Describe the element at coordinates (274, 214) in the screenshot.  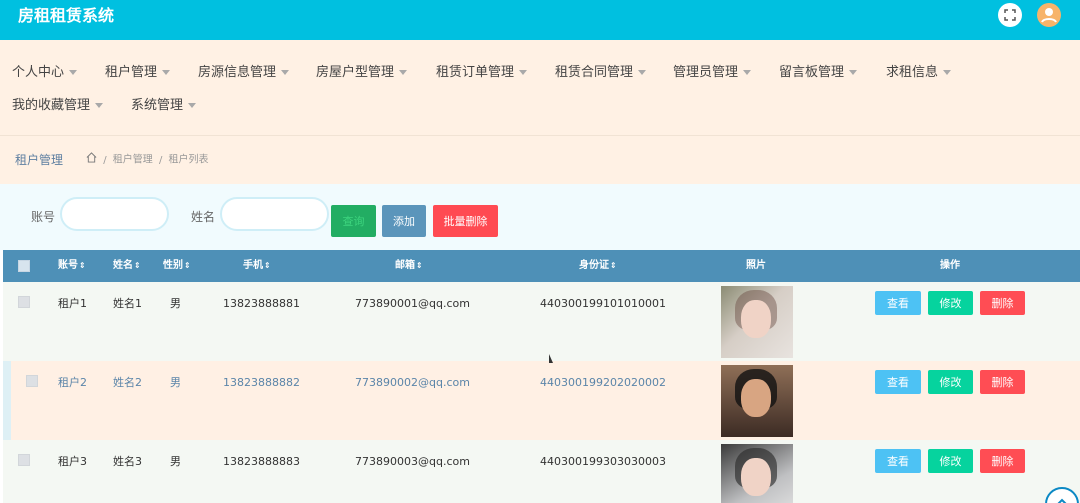
I see `name-search-input` at that location.